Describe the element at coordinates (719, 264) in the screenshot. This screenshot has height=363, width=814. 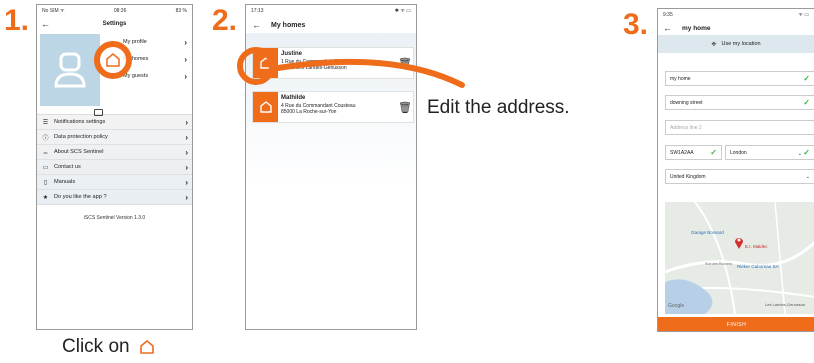
I see `map-road-label: Rue des Ruchers` at that location.